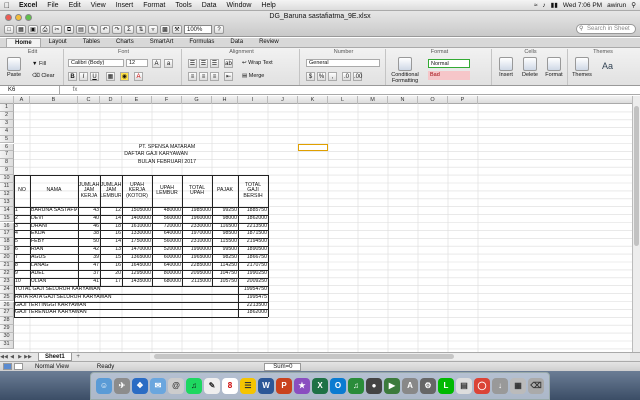 Image resolution: width=640 pixels, height=400 pixels. I want to click on excel-icon: X, so click(320, 386).